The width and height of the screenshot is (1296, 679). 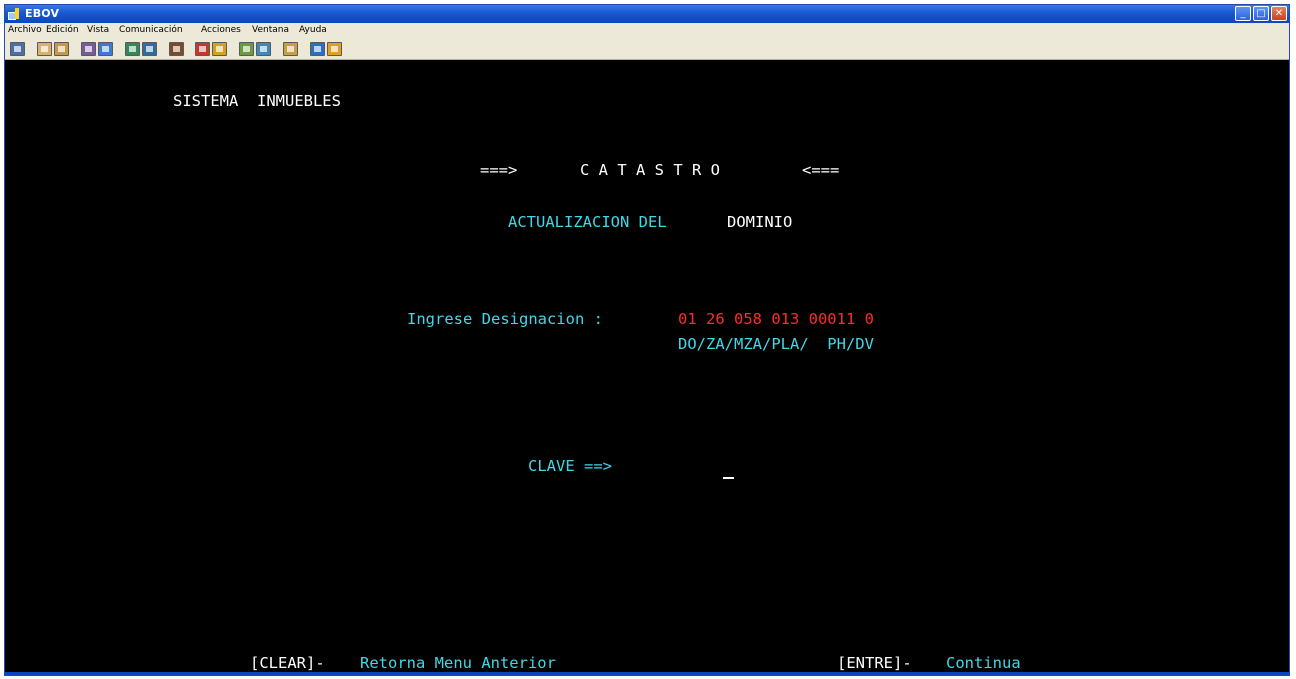 I want to click on toolbar, so click(x=647, y=49).